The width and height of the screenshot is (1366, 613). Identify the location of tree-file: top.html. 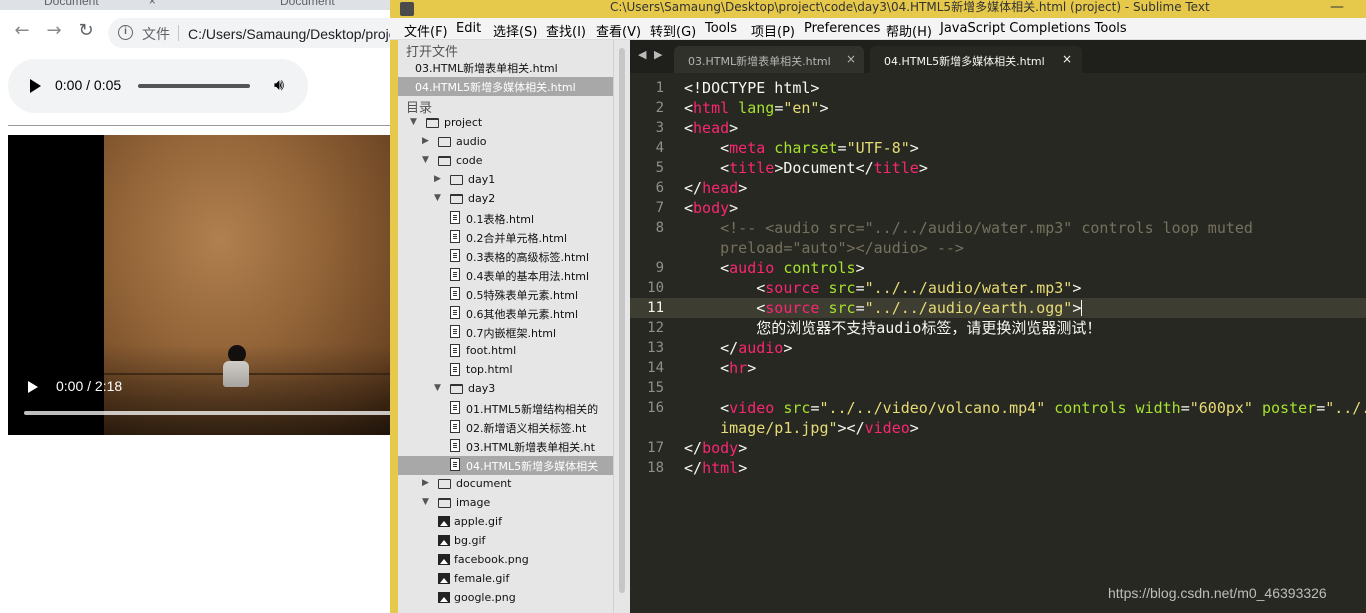
(505, 370).